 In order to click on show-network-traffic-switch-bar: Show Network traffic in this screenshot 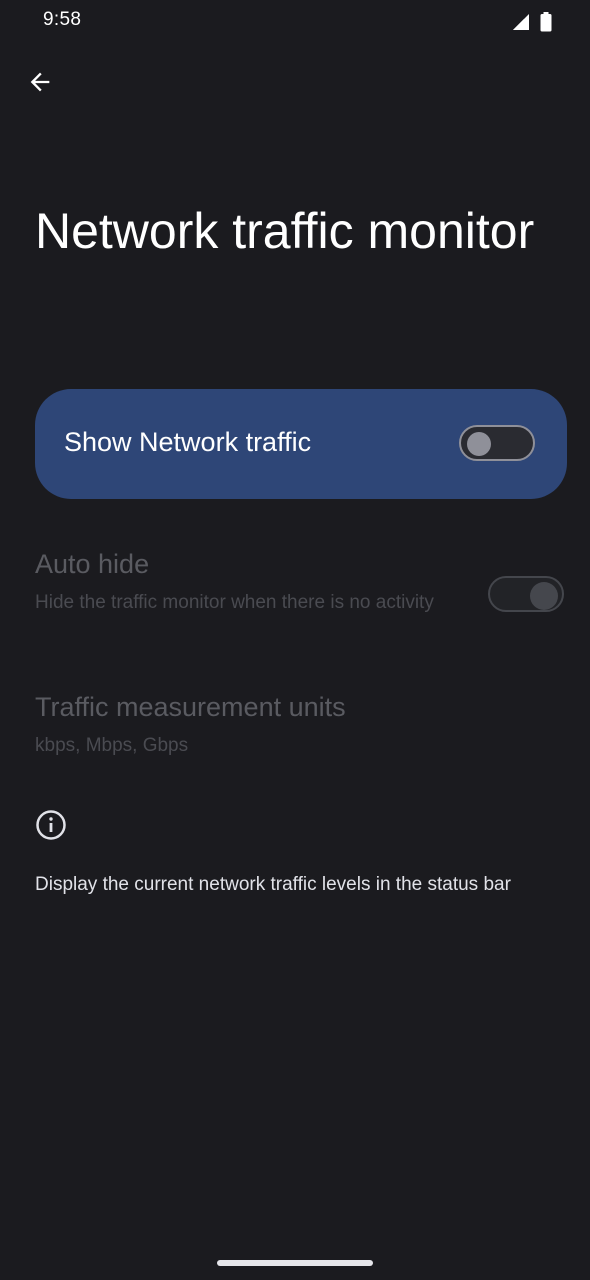, I will do `click(301, 444)`.